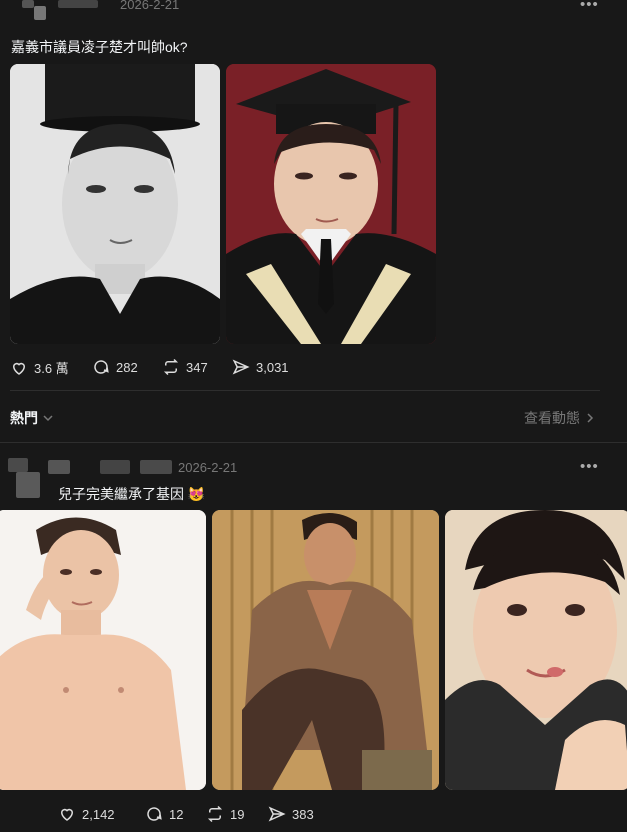  I want to click on portrait-photo-coat, so click(325, 650).